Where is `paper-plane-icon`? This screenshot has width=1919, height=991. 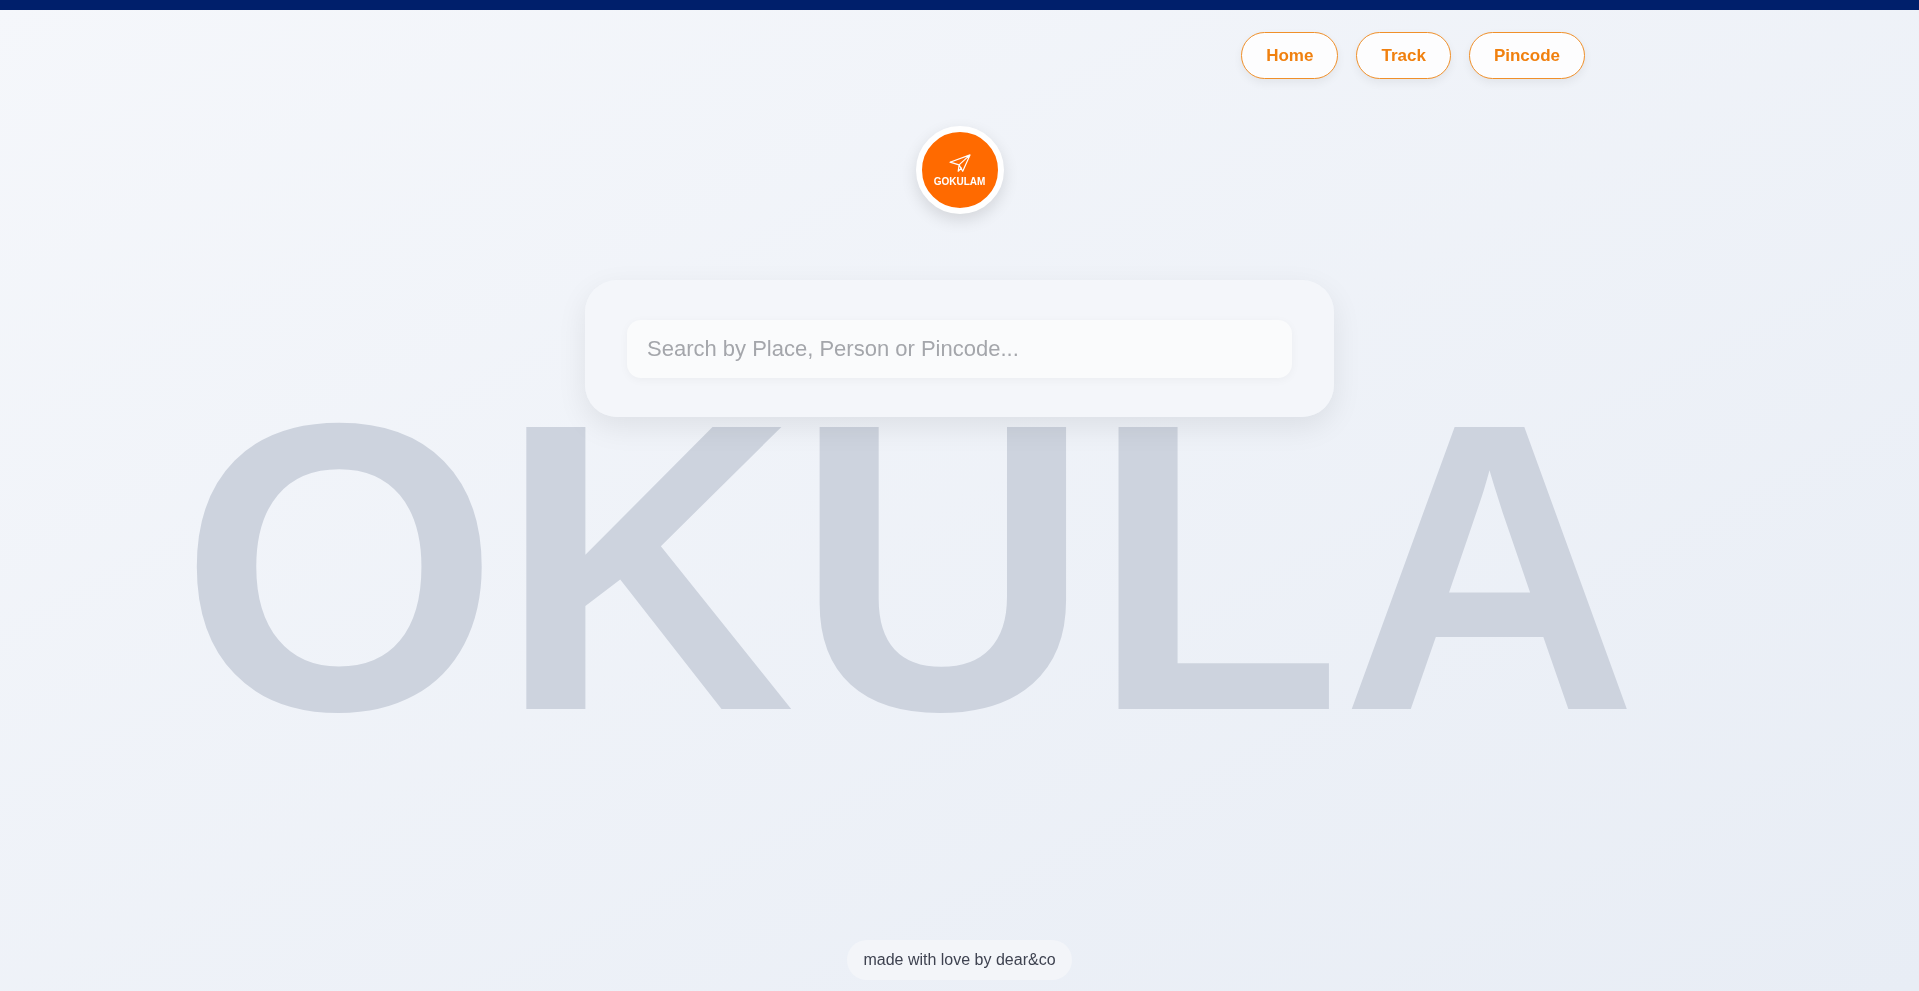 paper-plane-icon is located at coordinates (959, 163).